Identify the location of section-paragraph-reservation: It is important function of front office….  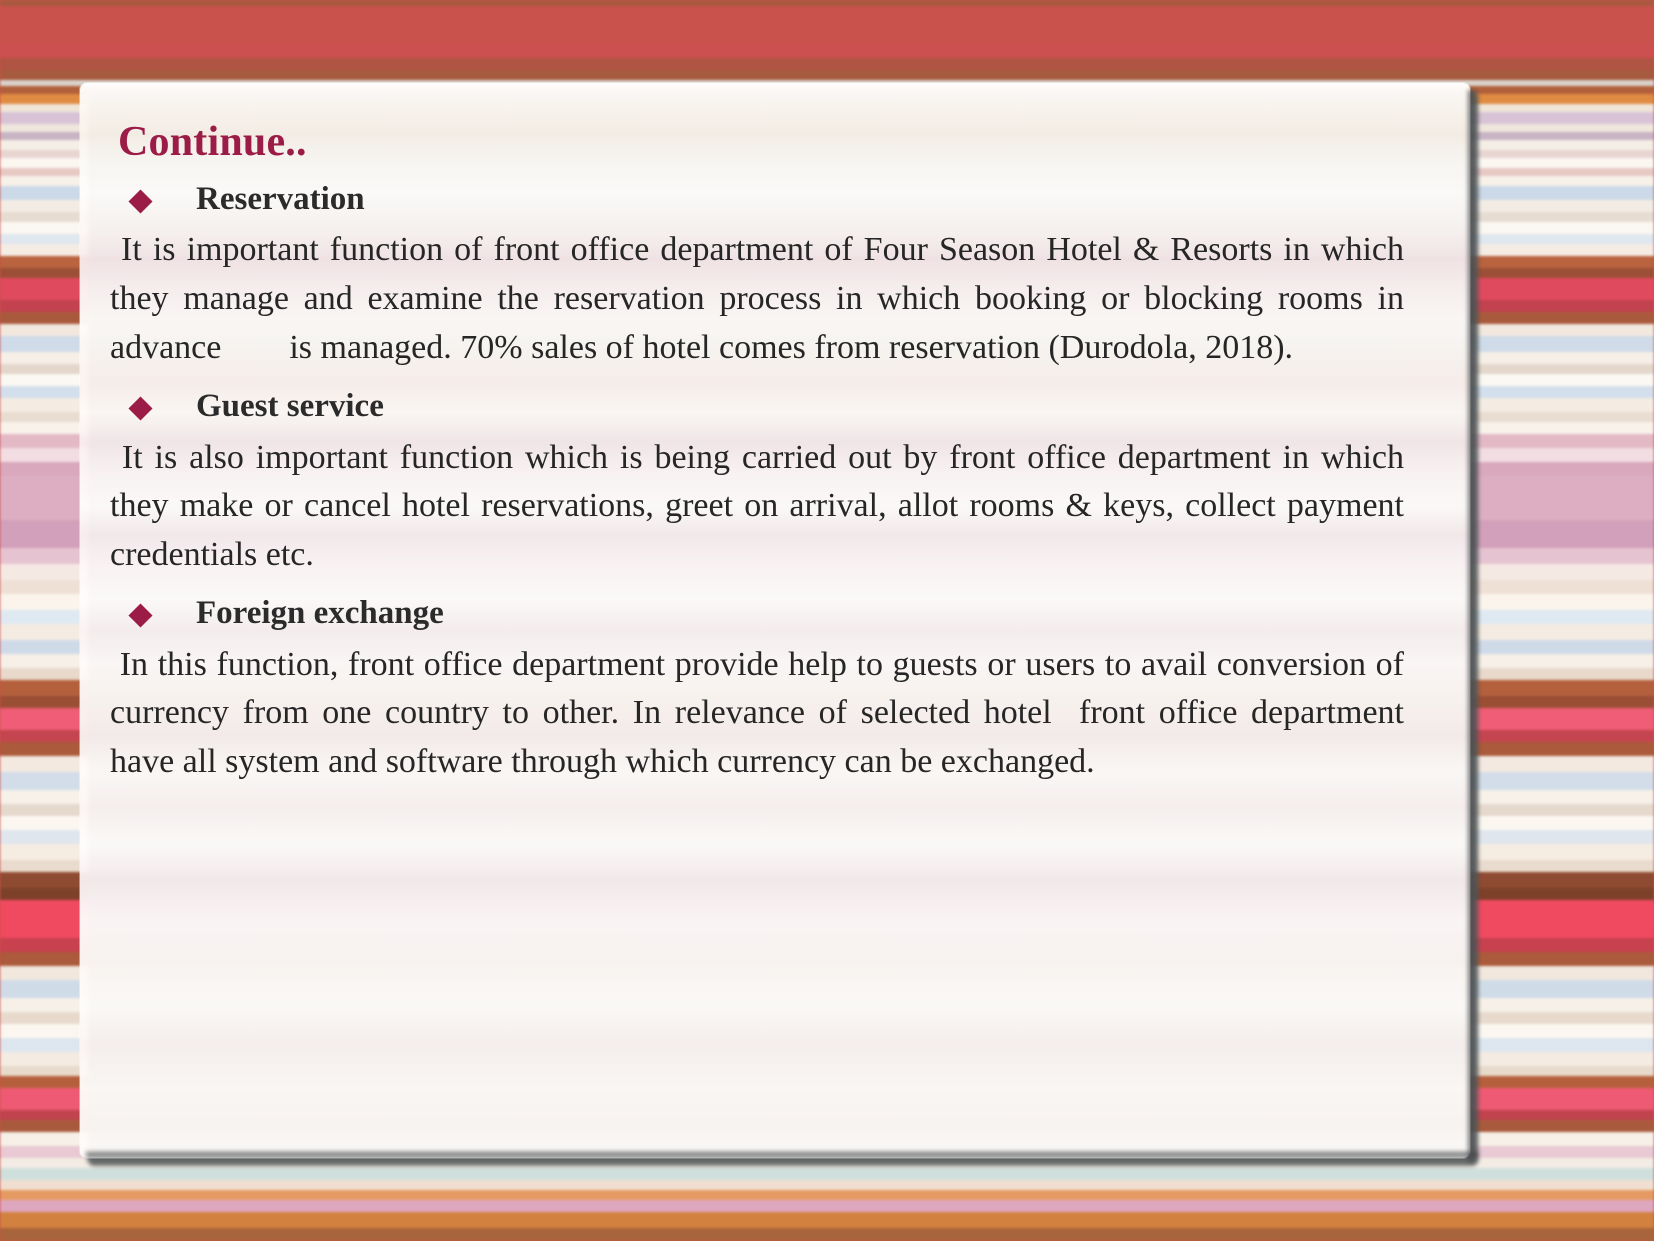
(765, 298).